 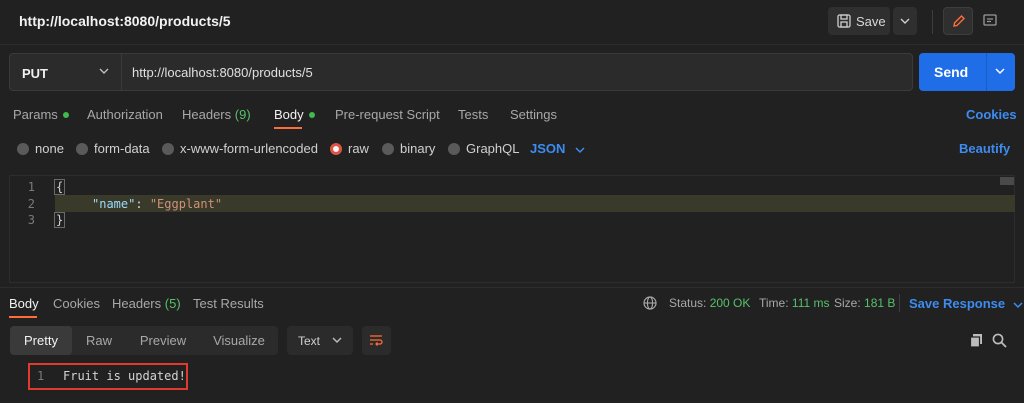 I want to click on body-indicator-dot, so click(x=311, y=114).